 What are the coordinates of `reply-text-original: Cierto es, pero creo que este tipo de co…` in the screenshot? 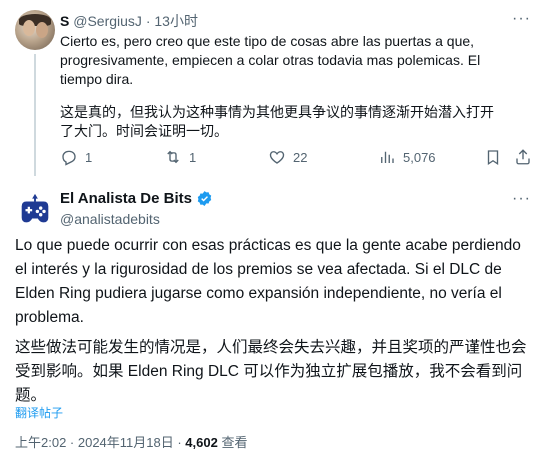 It's located at (270, 60).